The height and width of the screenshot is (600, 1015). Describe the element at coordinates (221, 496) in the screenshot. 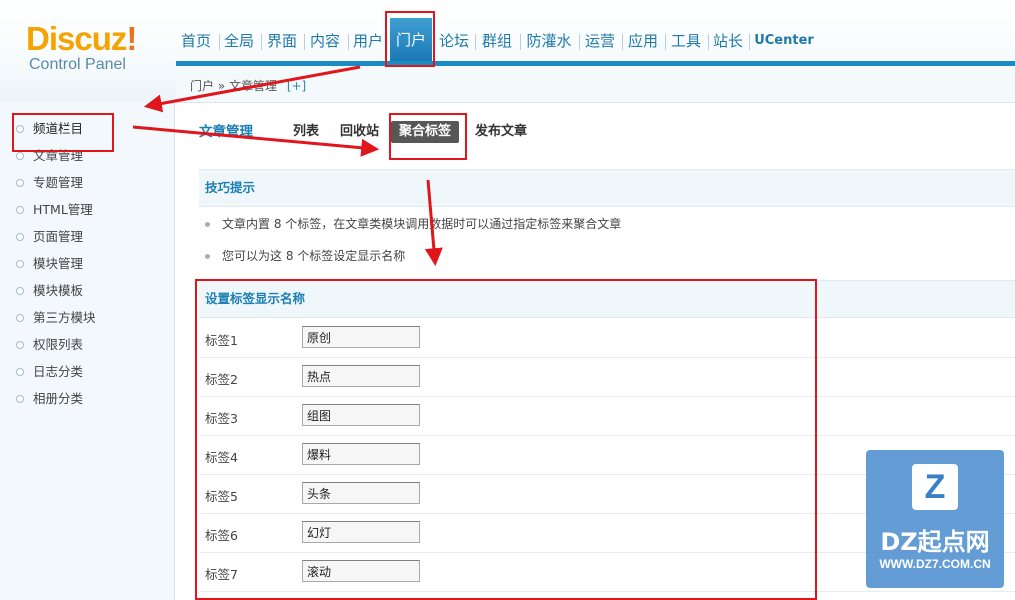

I see `tag-label: 标签5` at that location.